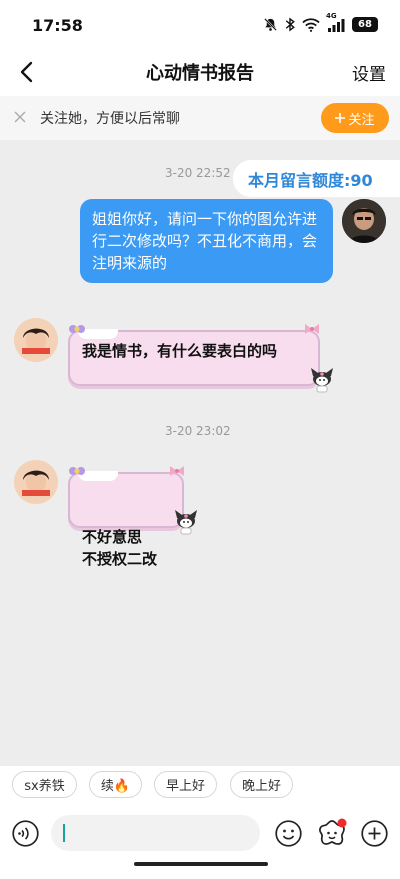 This screenshot has height=879, width=400. Describe the element at coordinates (365, 24) in the screenshot. I see `battery-icon: 68` at that location.